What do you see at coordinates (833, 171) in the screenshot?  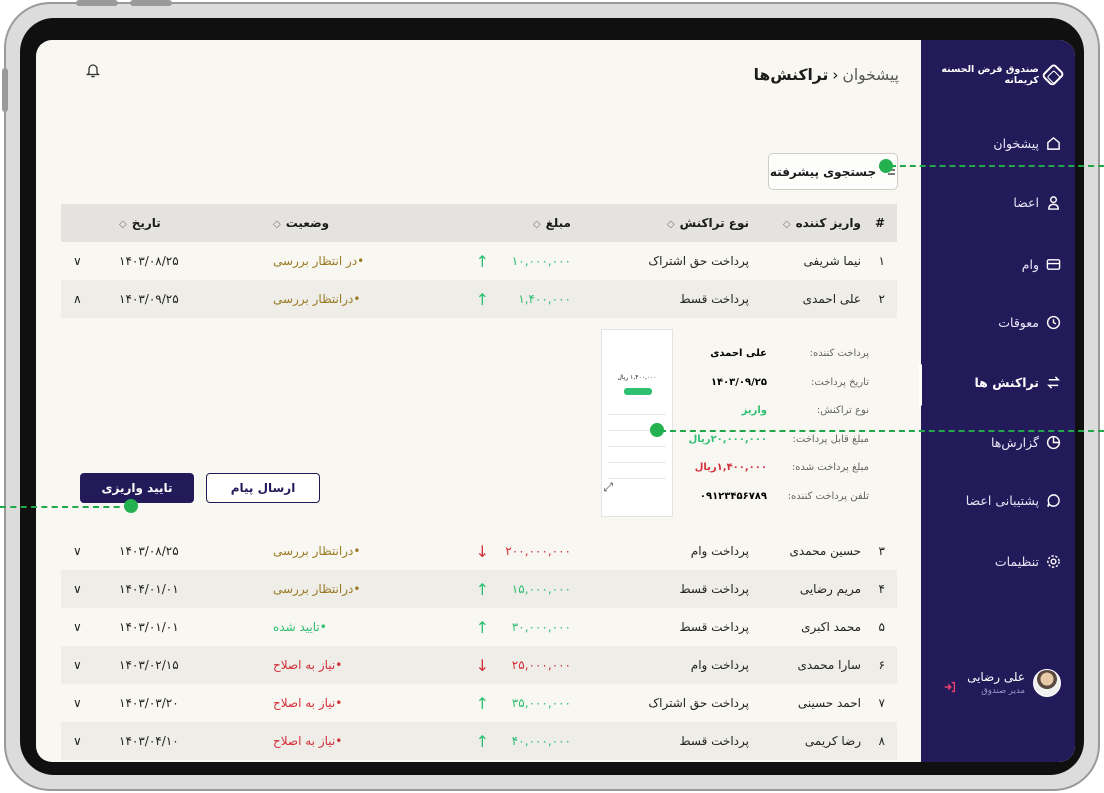 I see `advanced-search-button: جستجوی پیشرفته` at bounding box center [833, 171].